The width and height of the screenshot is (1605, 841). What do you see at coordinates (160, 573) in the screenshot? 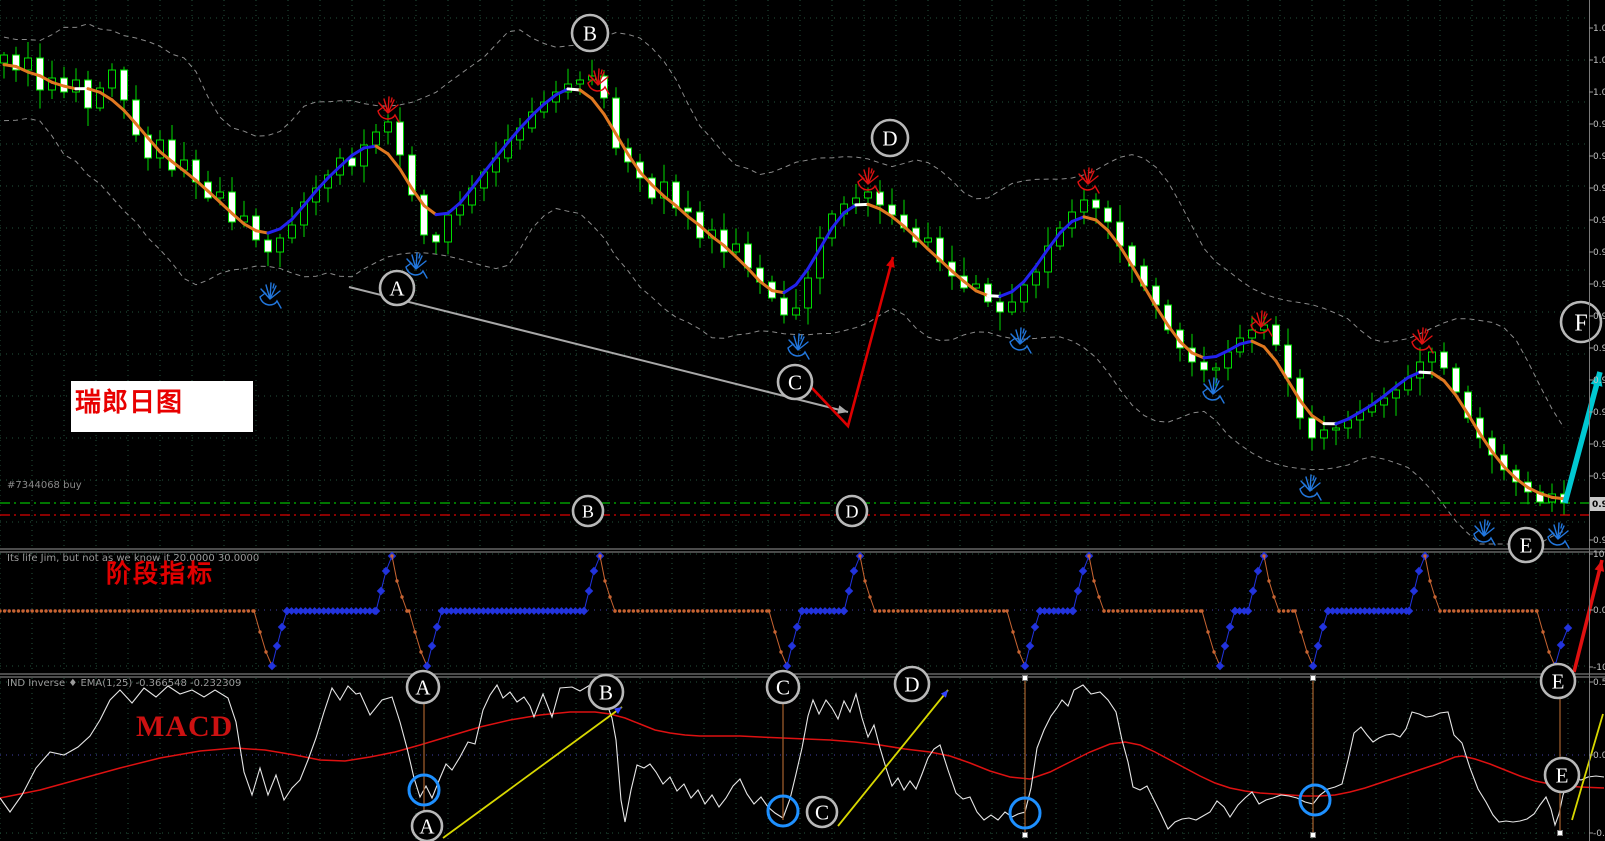
I see `stage-pane-title: 阶段指标` at bounding box center [160, 573].